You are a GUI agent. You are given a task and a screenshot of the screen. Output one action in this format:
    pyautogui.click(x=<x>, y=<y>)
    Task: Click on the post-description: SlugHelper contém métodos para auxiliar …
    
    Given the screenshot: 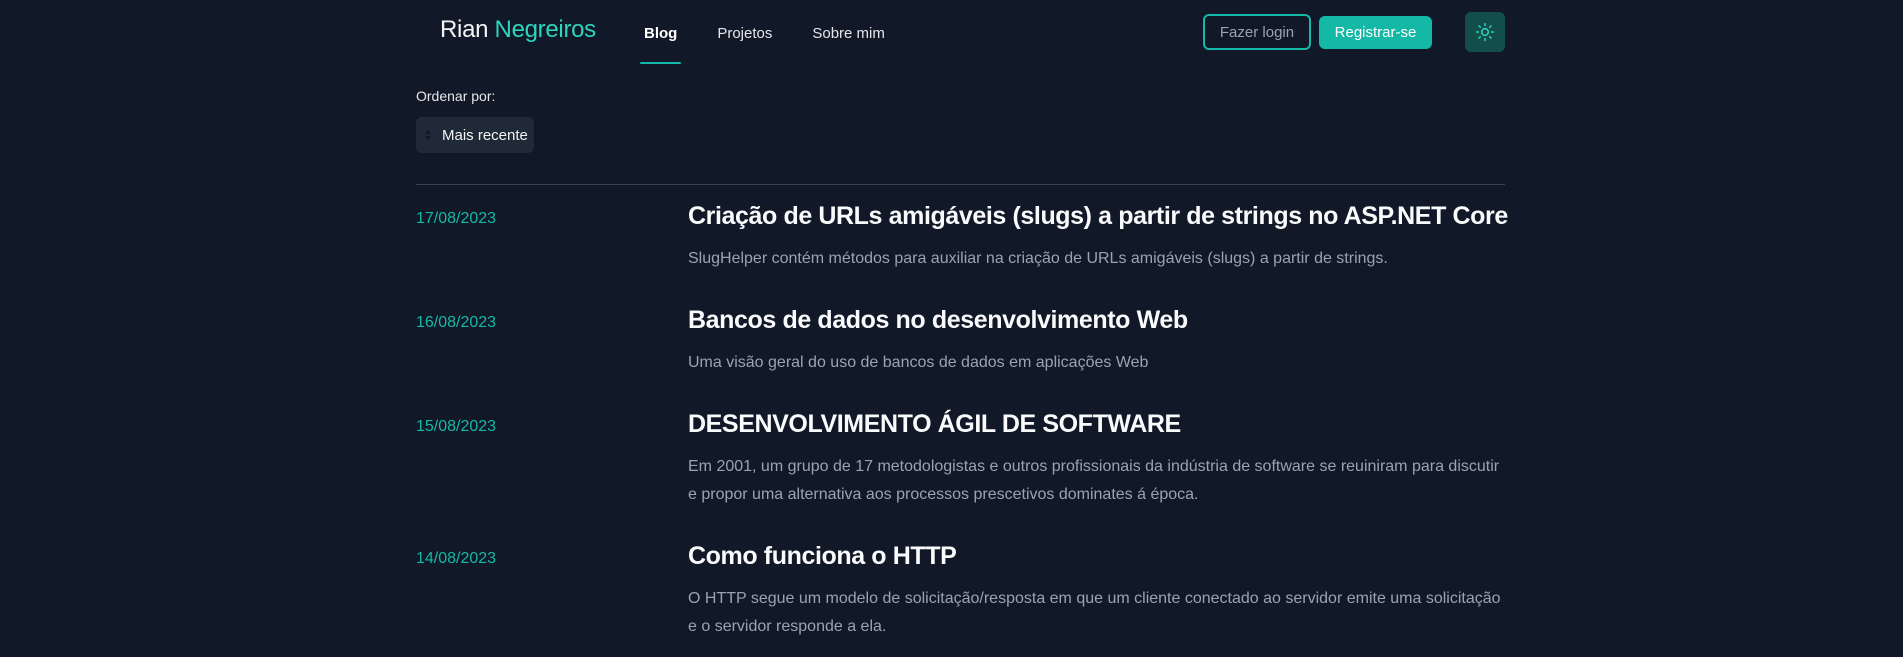 What is the action you would take?
    pyautogui.click(x=1038, y=258)
    